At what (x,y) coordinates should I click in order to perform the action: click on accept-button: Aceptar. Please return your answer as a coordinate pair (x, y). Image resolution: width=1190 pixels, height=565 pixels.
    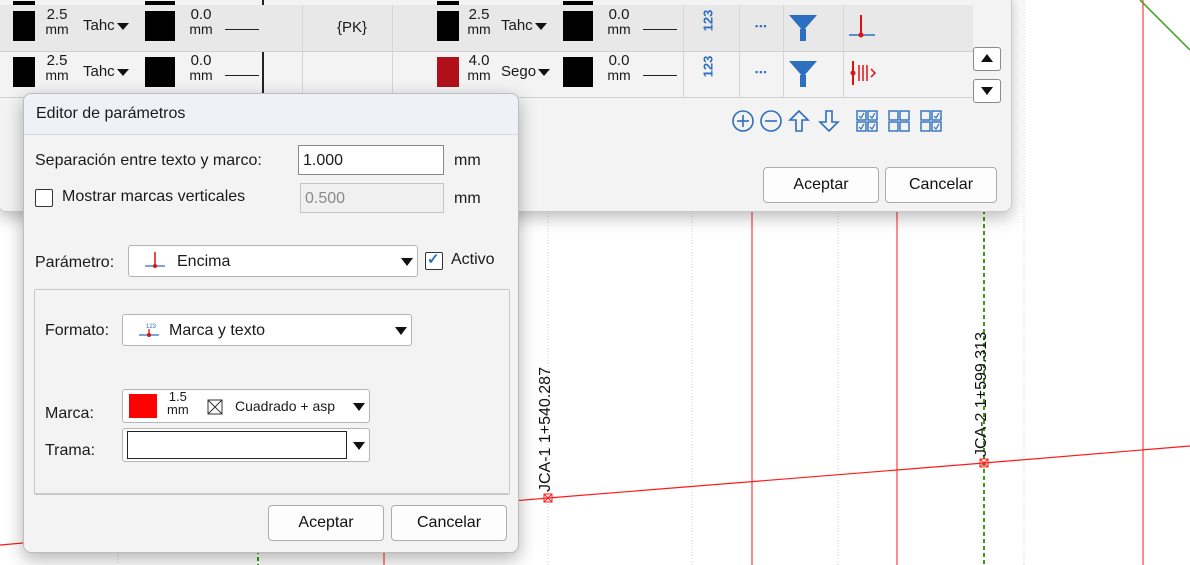
    Looking at the image, I should click on (326, 523).